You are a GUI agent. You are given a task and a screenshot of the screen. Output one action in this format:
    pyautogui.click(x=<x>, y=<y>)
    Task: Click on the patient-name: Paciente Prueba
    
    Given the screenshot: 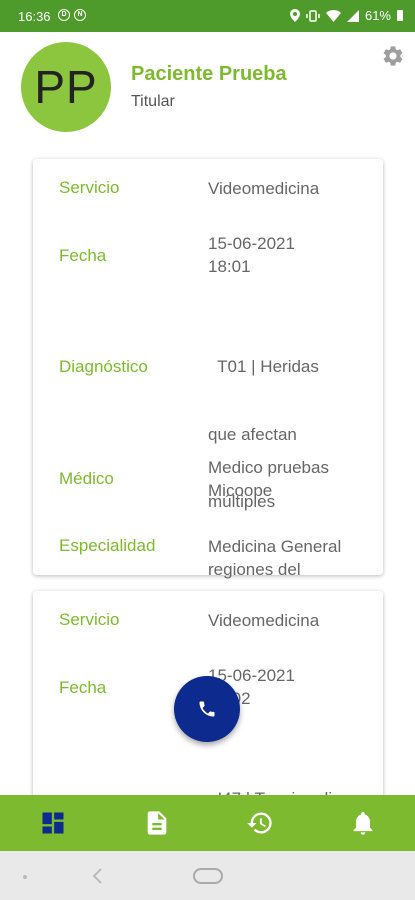 What is the action you would take?
    pyautogui.click(x=209, y=74)
    